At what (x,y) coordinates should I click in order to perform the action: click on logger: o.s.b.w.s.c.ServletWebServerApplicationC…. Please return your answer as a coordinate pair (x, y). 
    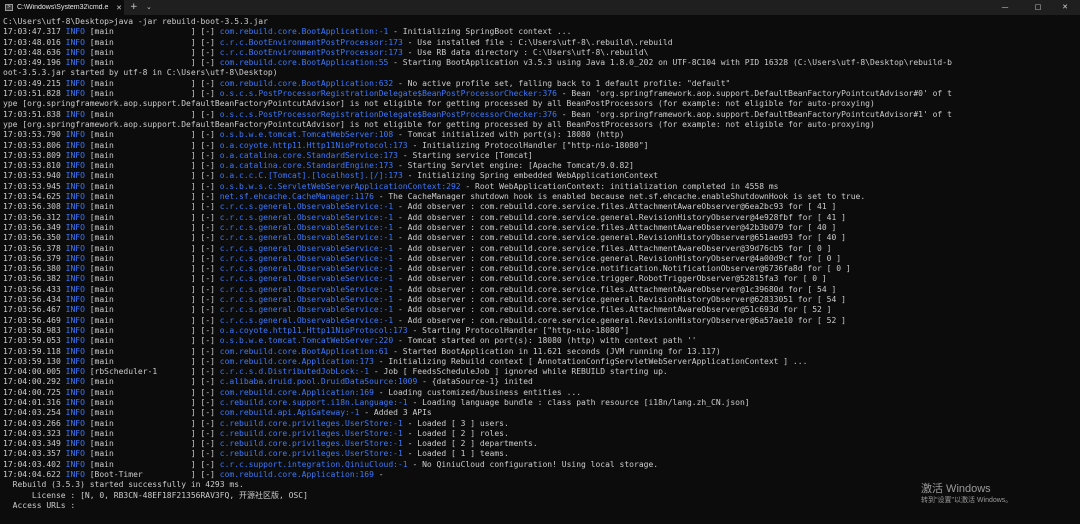
    Looking at the image, I should click on (340, 186).